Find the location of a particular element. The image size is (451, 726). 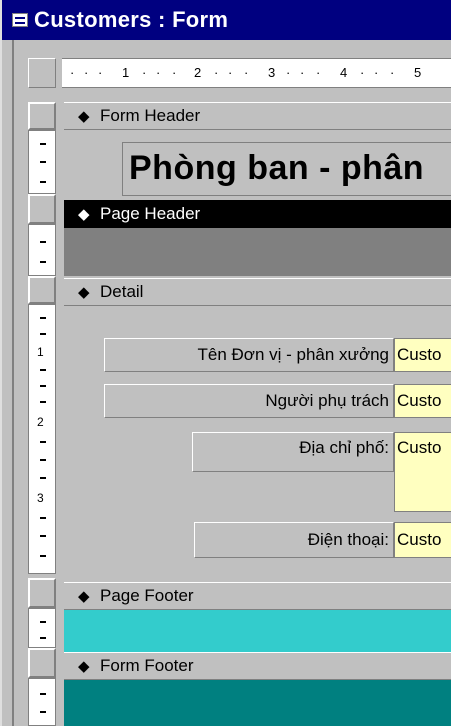

ruler-label-4: 4 is located at coordinates (344, 72).